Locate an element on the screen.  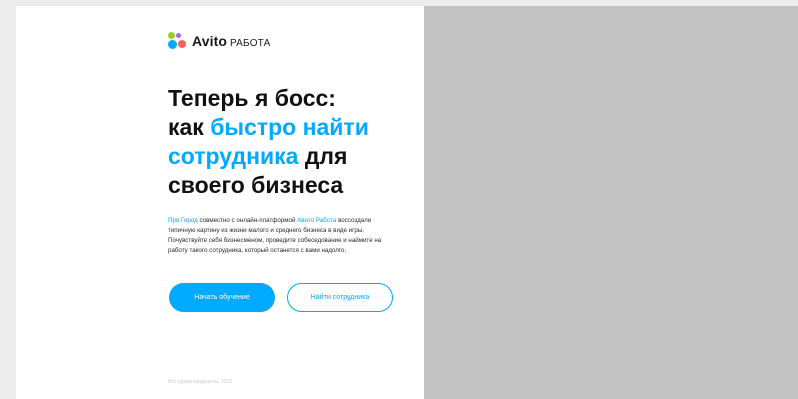
footer-copyright: Все права защищены, 2022 is located at coordinates (200, 382).